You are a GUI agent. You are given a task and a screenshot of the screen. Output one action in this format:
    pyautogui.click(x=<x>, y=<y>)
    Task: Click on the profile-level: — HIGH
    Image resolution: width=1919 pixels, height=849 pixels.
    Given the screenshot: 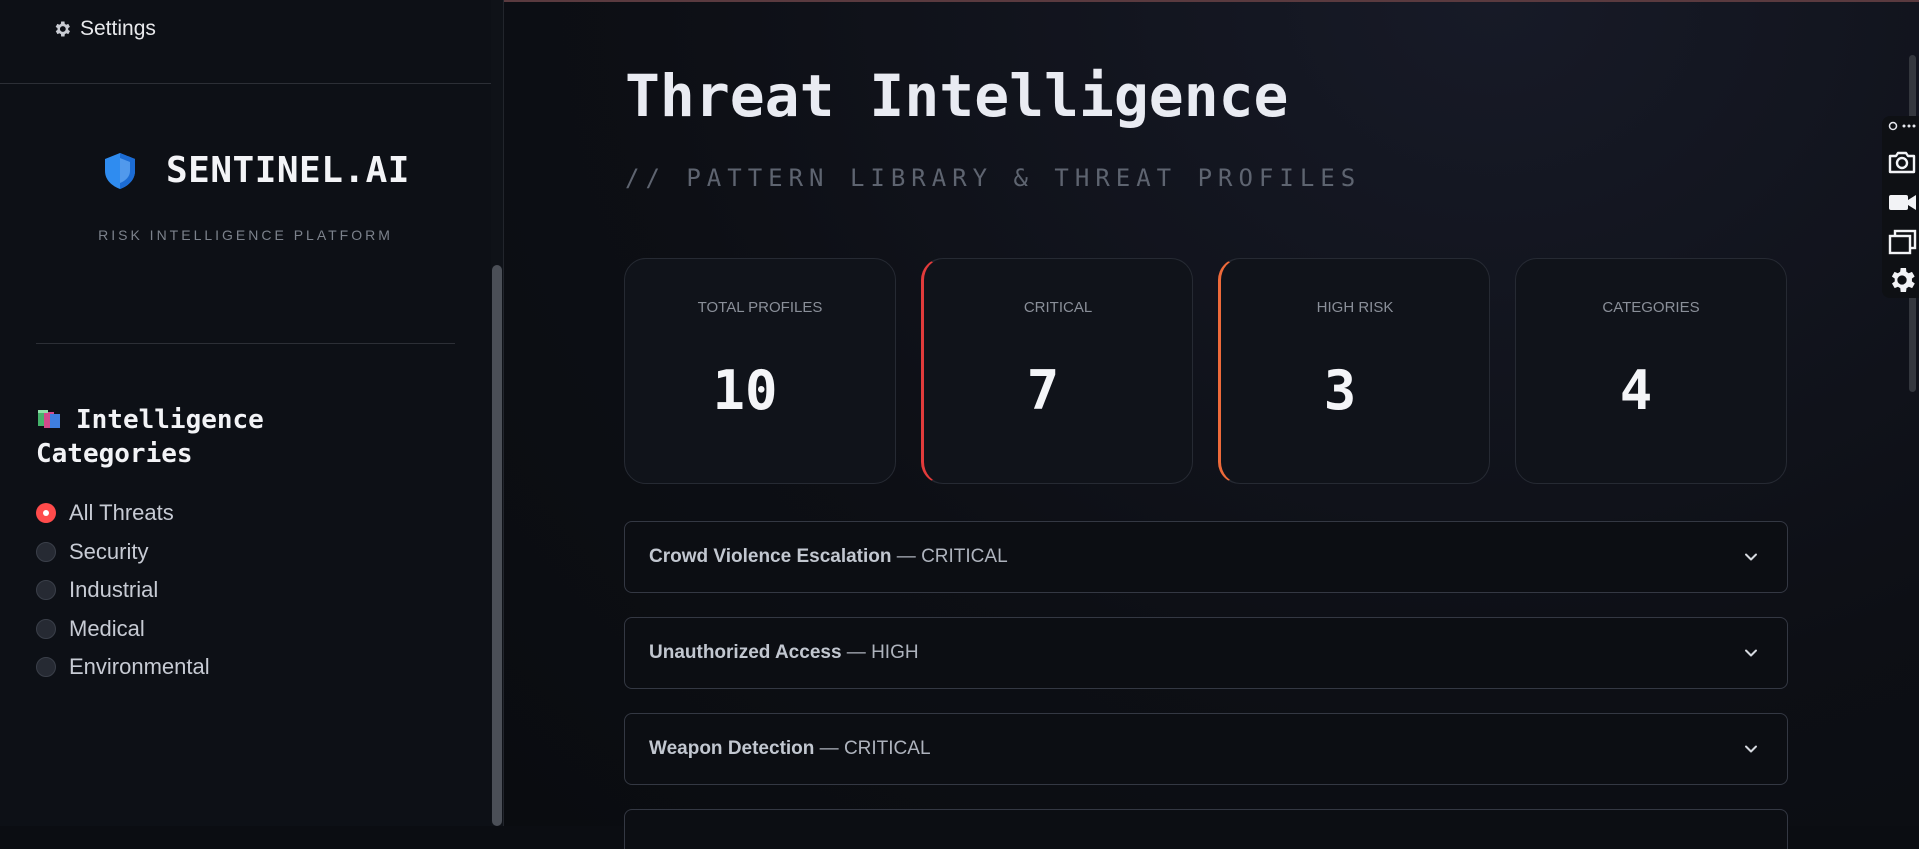 What is the action you would take?
    pyautogui.click(x=882, y=652)
    